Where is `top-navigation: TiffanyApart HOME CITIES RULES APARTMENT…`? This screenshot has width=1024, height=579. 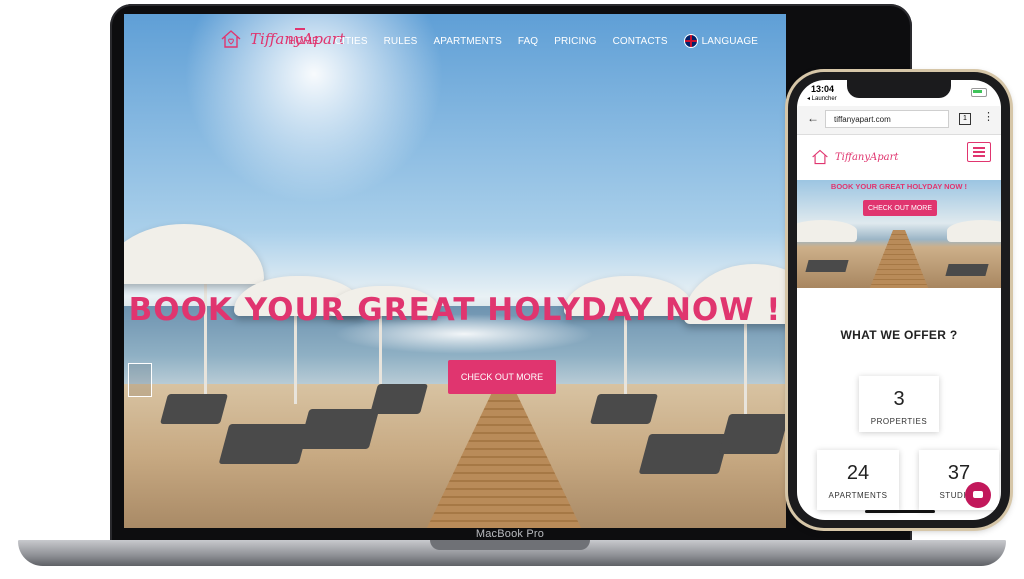
top-navigation: TiffanyApart HOME CITIES RULES APARTMENT… is located at coordinates (455, 39).